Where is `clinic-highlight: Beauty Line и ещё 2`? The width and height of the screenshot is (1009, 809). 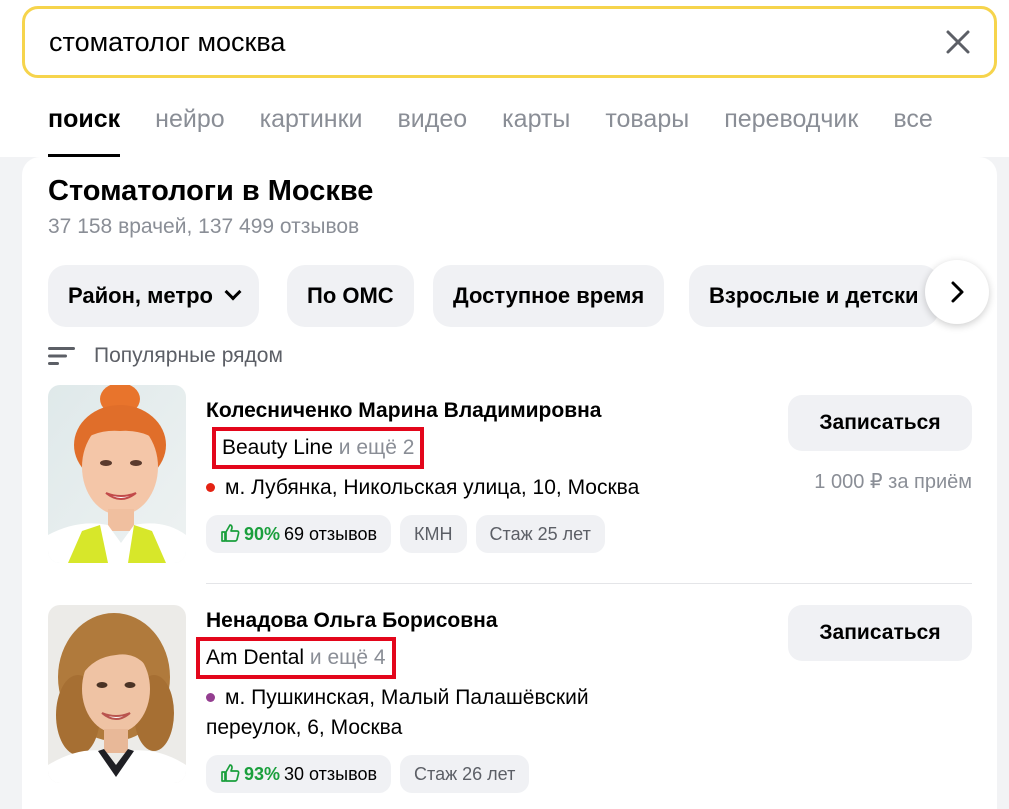
clinic-highlight: Beauty Line и ещё 2 is located at coordinates (318, 448).